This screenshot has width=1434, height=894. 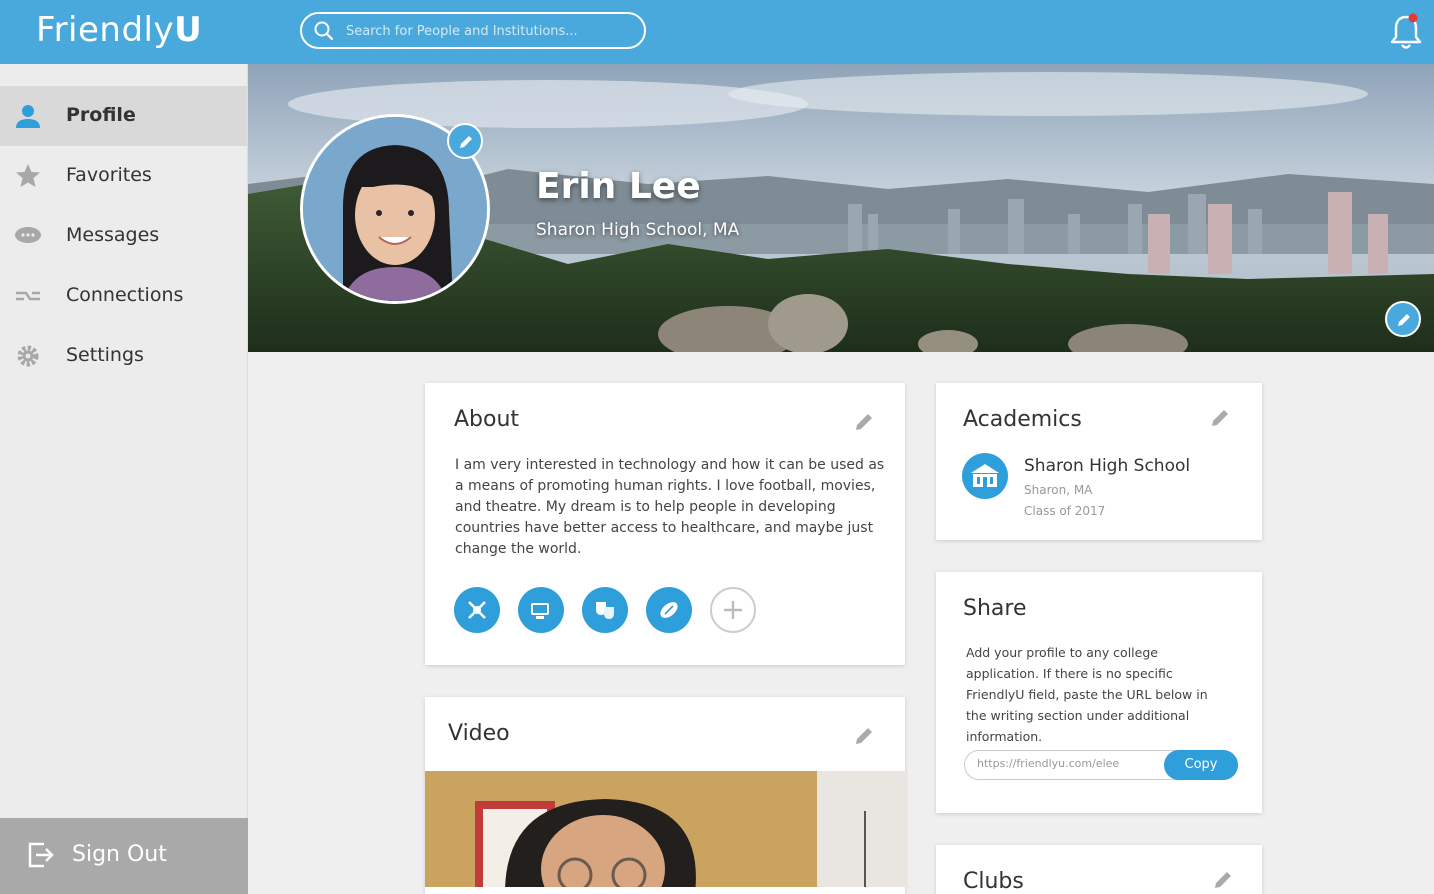 I want to click on video-title: Video, so click(x=479, y=733).